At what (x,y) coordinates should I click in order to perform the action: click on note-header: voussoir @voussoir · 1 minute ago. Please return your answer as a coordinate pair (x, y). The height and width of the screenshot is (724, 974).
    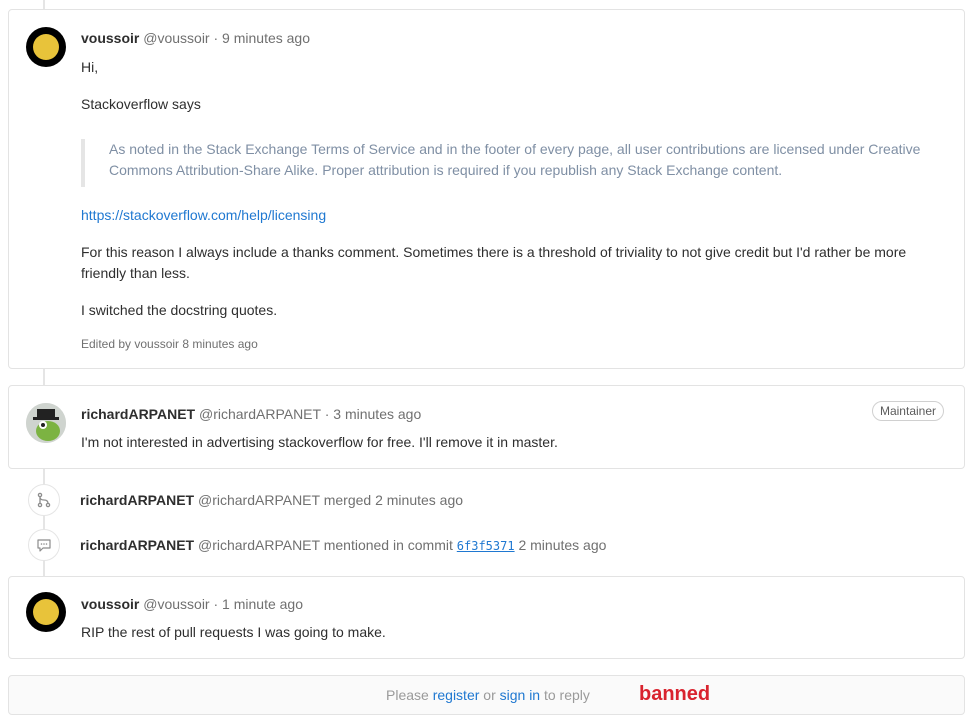
    Looking at the image, I should click on (192, 604).